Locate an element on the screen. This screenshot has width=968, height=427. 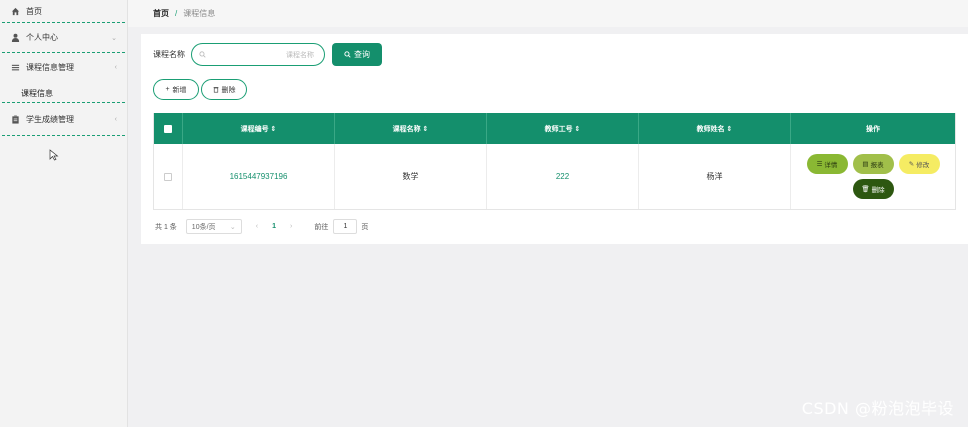
search-placeholder: 课程名称 is located at coordinates (300, 55).